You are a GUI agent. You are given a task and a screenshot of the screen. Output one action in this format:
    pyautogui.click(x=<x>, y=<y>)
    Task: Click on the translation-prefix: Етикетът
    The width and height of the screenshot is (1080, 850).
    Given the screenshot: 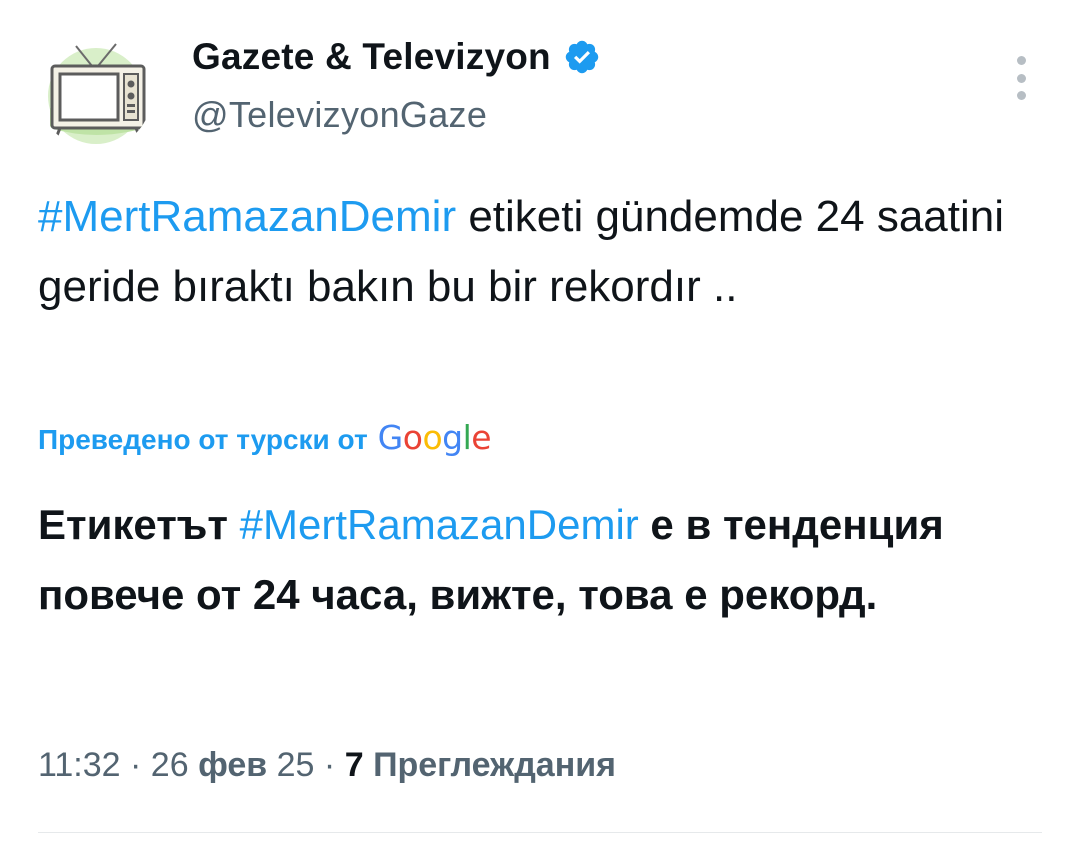 What is the action you would take?
    pyautogui.click(x=139, y=524)
    